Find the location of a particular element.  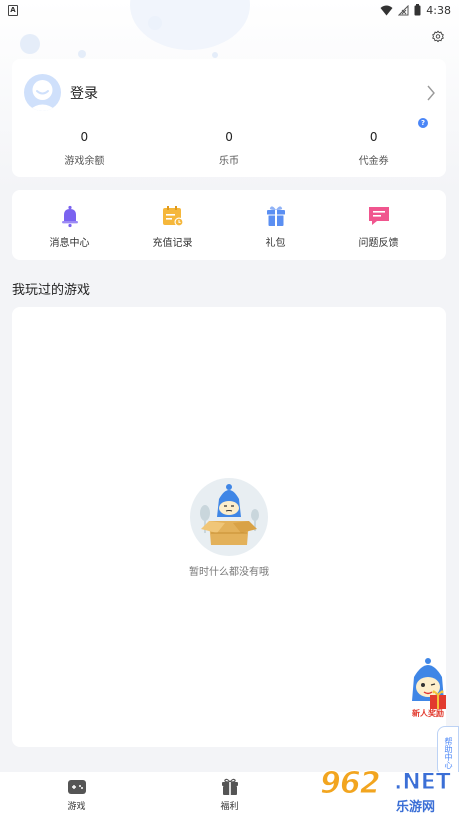

shortcut-label: 消息中心 is located at coordinates (69, 243).